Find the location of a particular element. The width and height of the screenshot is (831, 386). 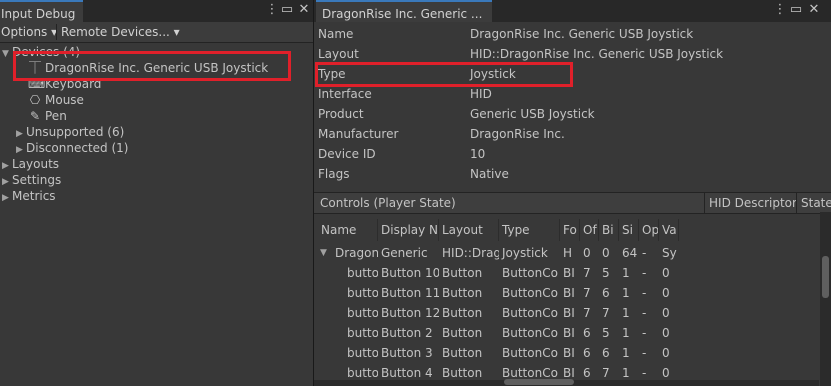

column-header: Si is located at coordinates (629, 230).